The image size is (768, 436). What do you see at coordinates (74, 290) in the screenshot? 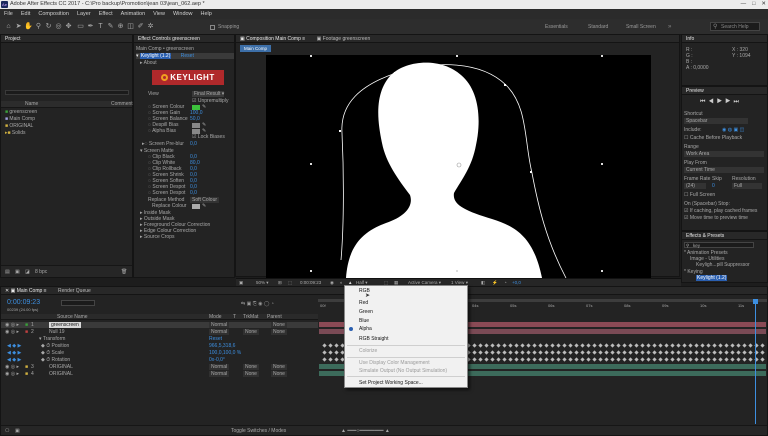
I see `tab-render-queue: Render Queue` at bounding box center [74, 290].